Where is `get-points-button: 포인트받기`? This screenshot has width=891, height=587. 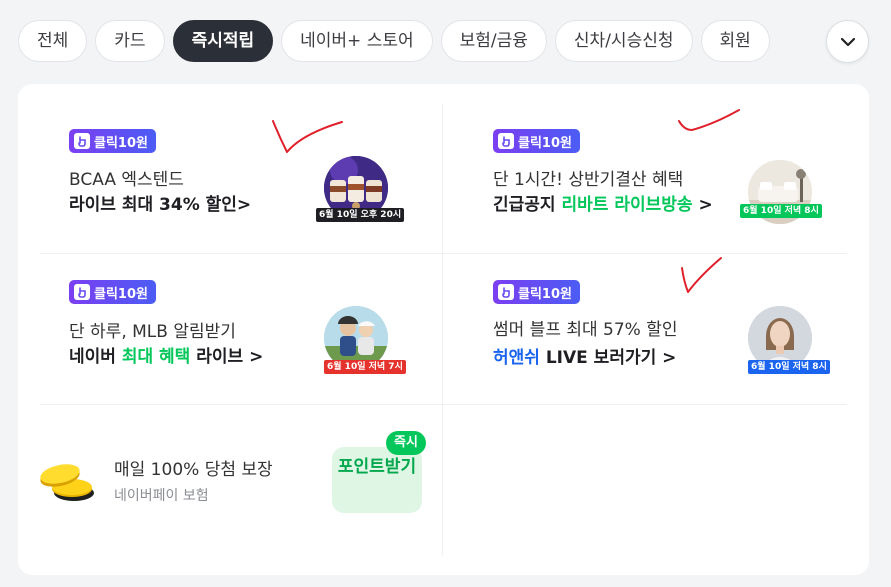
get-points-button: 포인트받기 is located at coordinates (377, 480).